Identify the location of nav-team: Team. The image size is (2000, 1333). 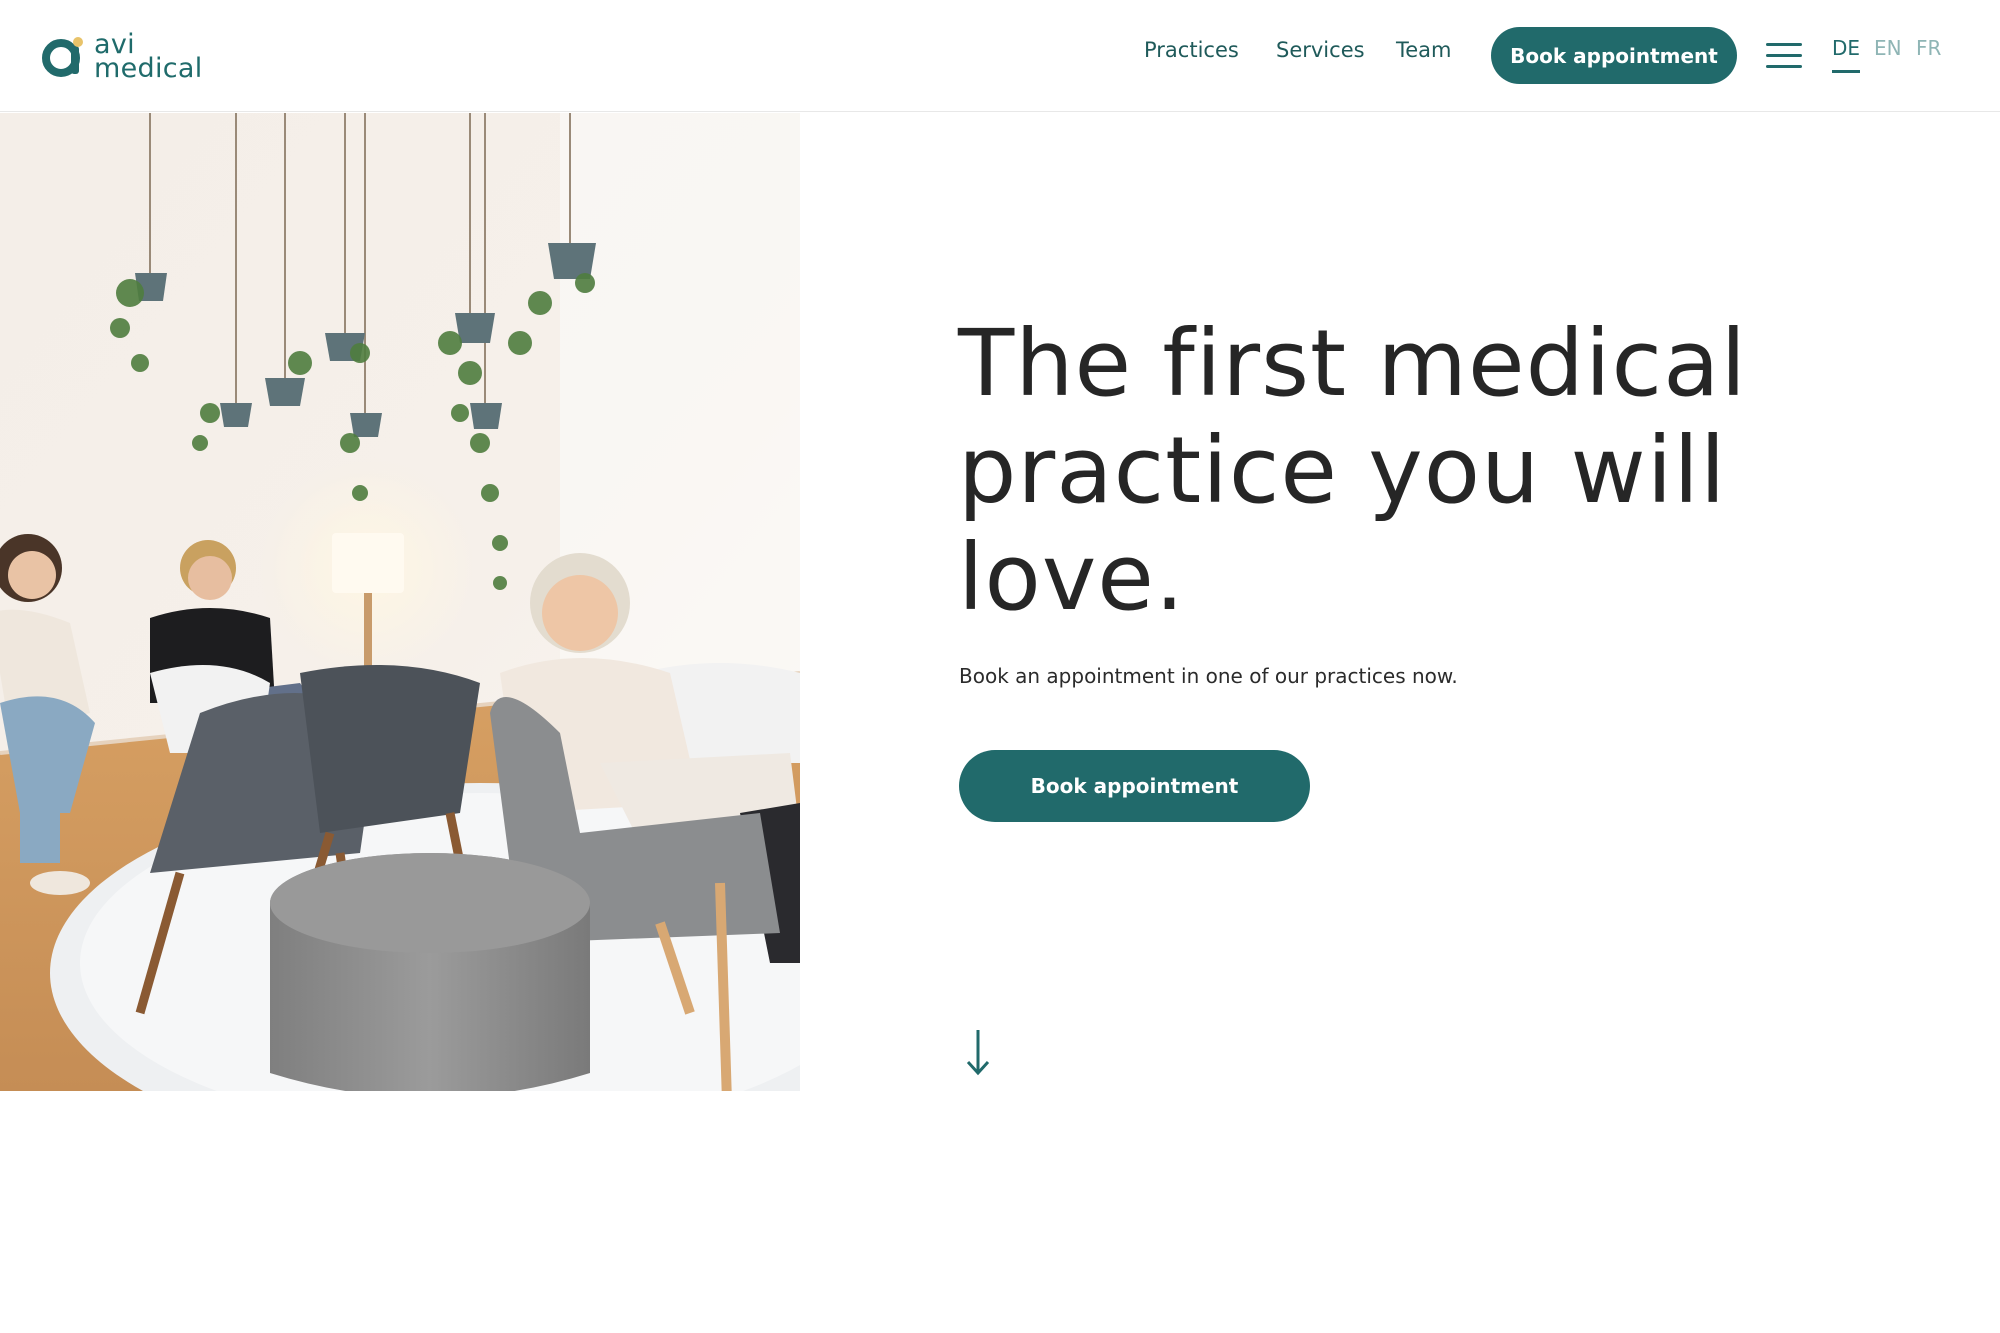
(1424, 50).